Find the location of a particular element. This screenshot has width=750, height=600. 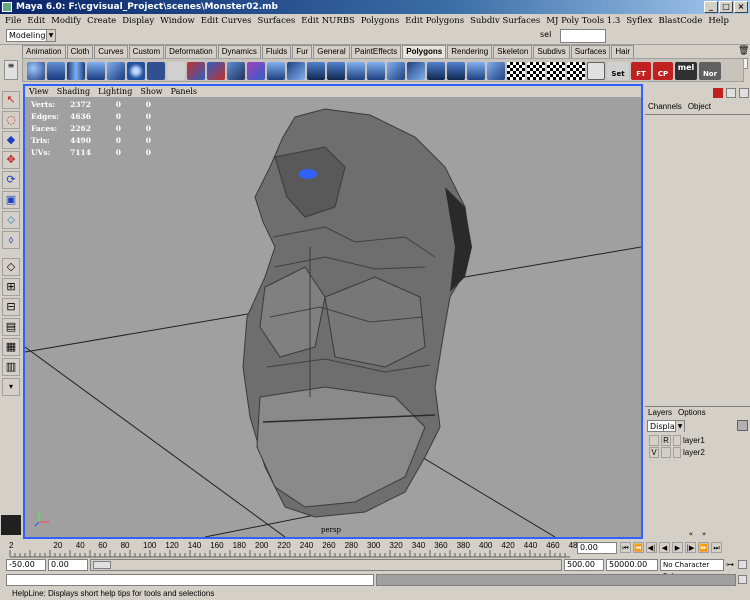

shelf-tab-cloth: Cloth is located at coordinates (80, 51).